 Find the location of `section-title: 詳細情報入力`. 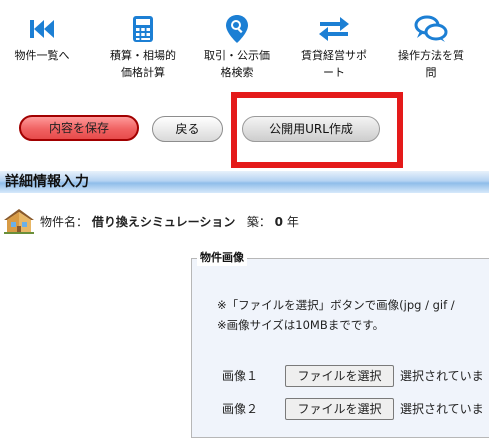

section-title: 詳細情報入力 is located at coordinates (244, 182).